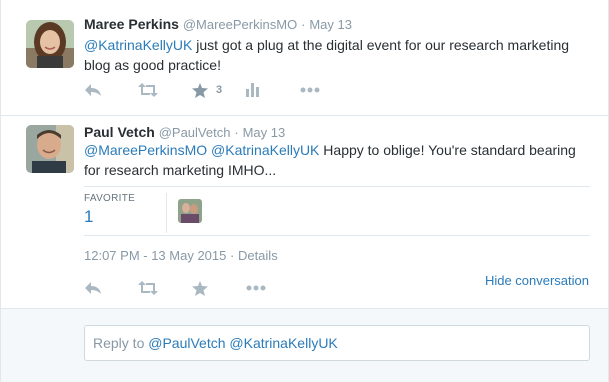 The height and width of the screenshot is (382, 609). I want to click on author-name: Paul Vetch, so click(119, 132).